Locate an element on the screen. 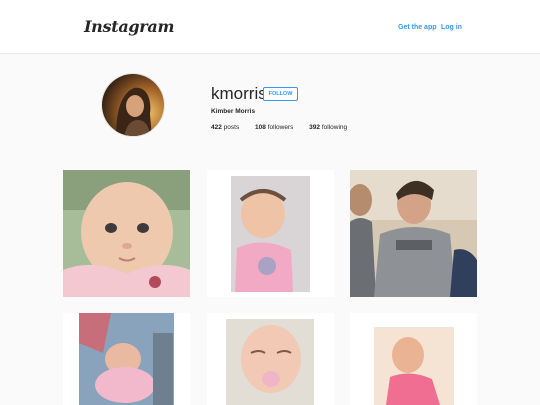  following-label: following is located at coordinates (334, 127).